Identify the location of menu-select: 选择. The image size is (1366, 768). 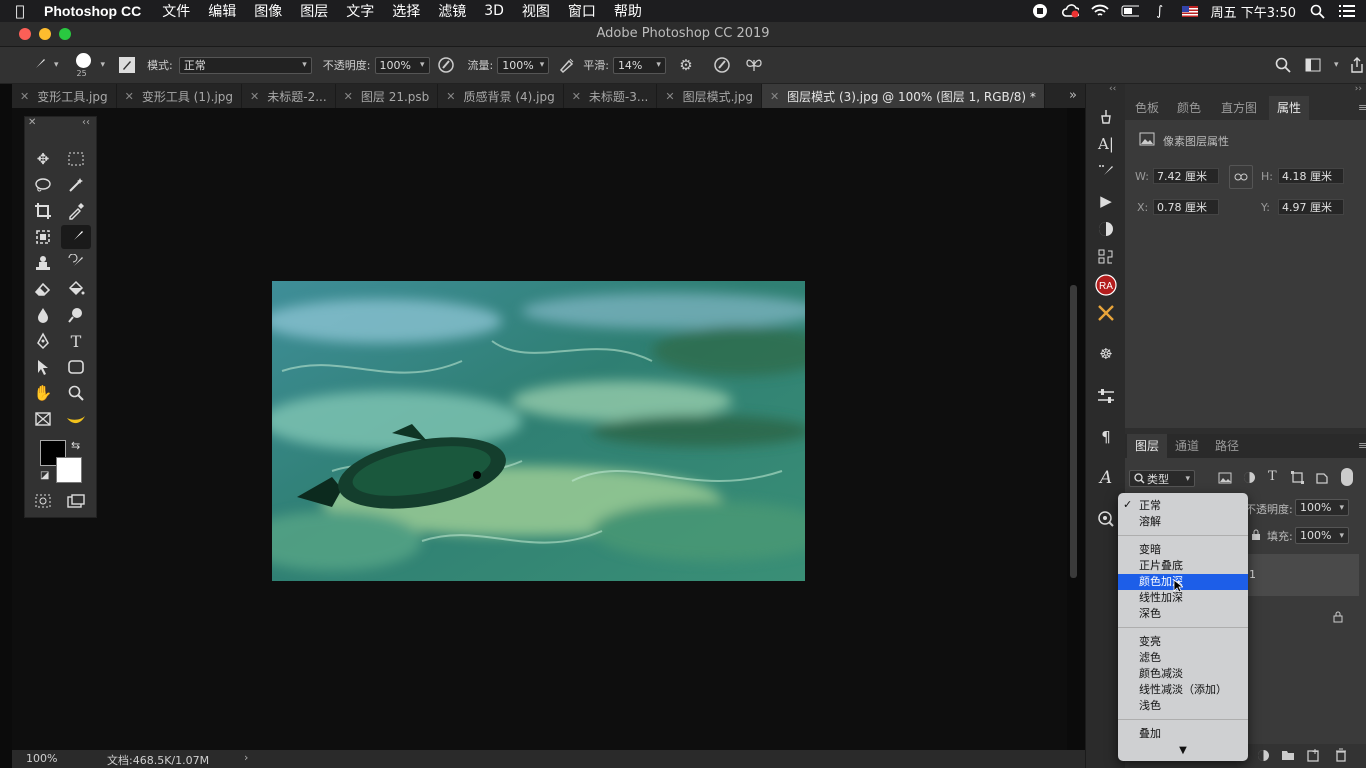
(406, 11).